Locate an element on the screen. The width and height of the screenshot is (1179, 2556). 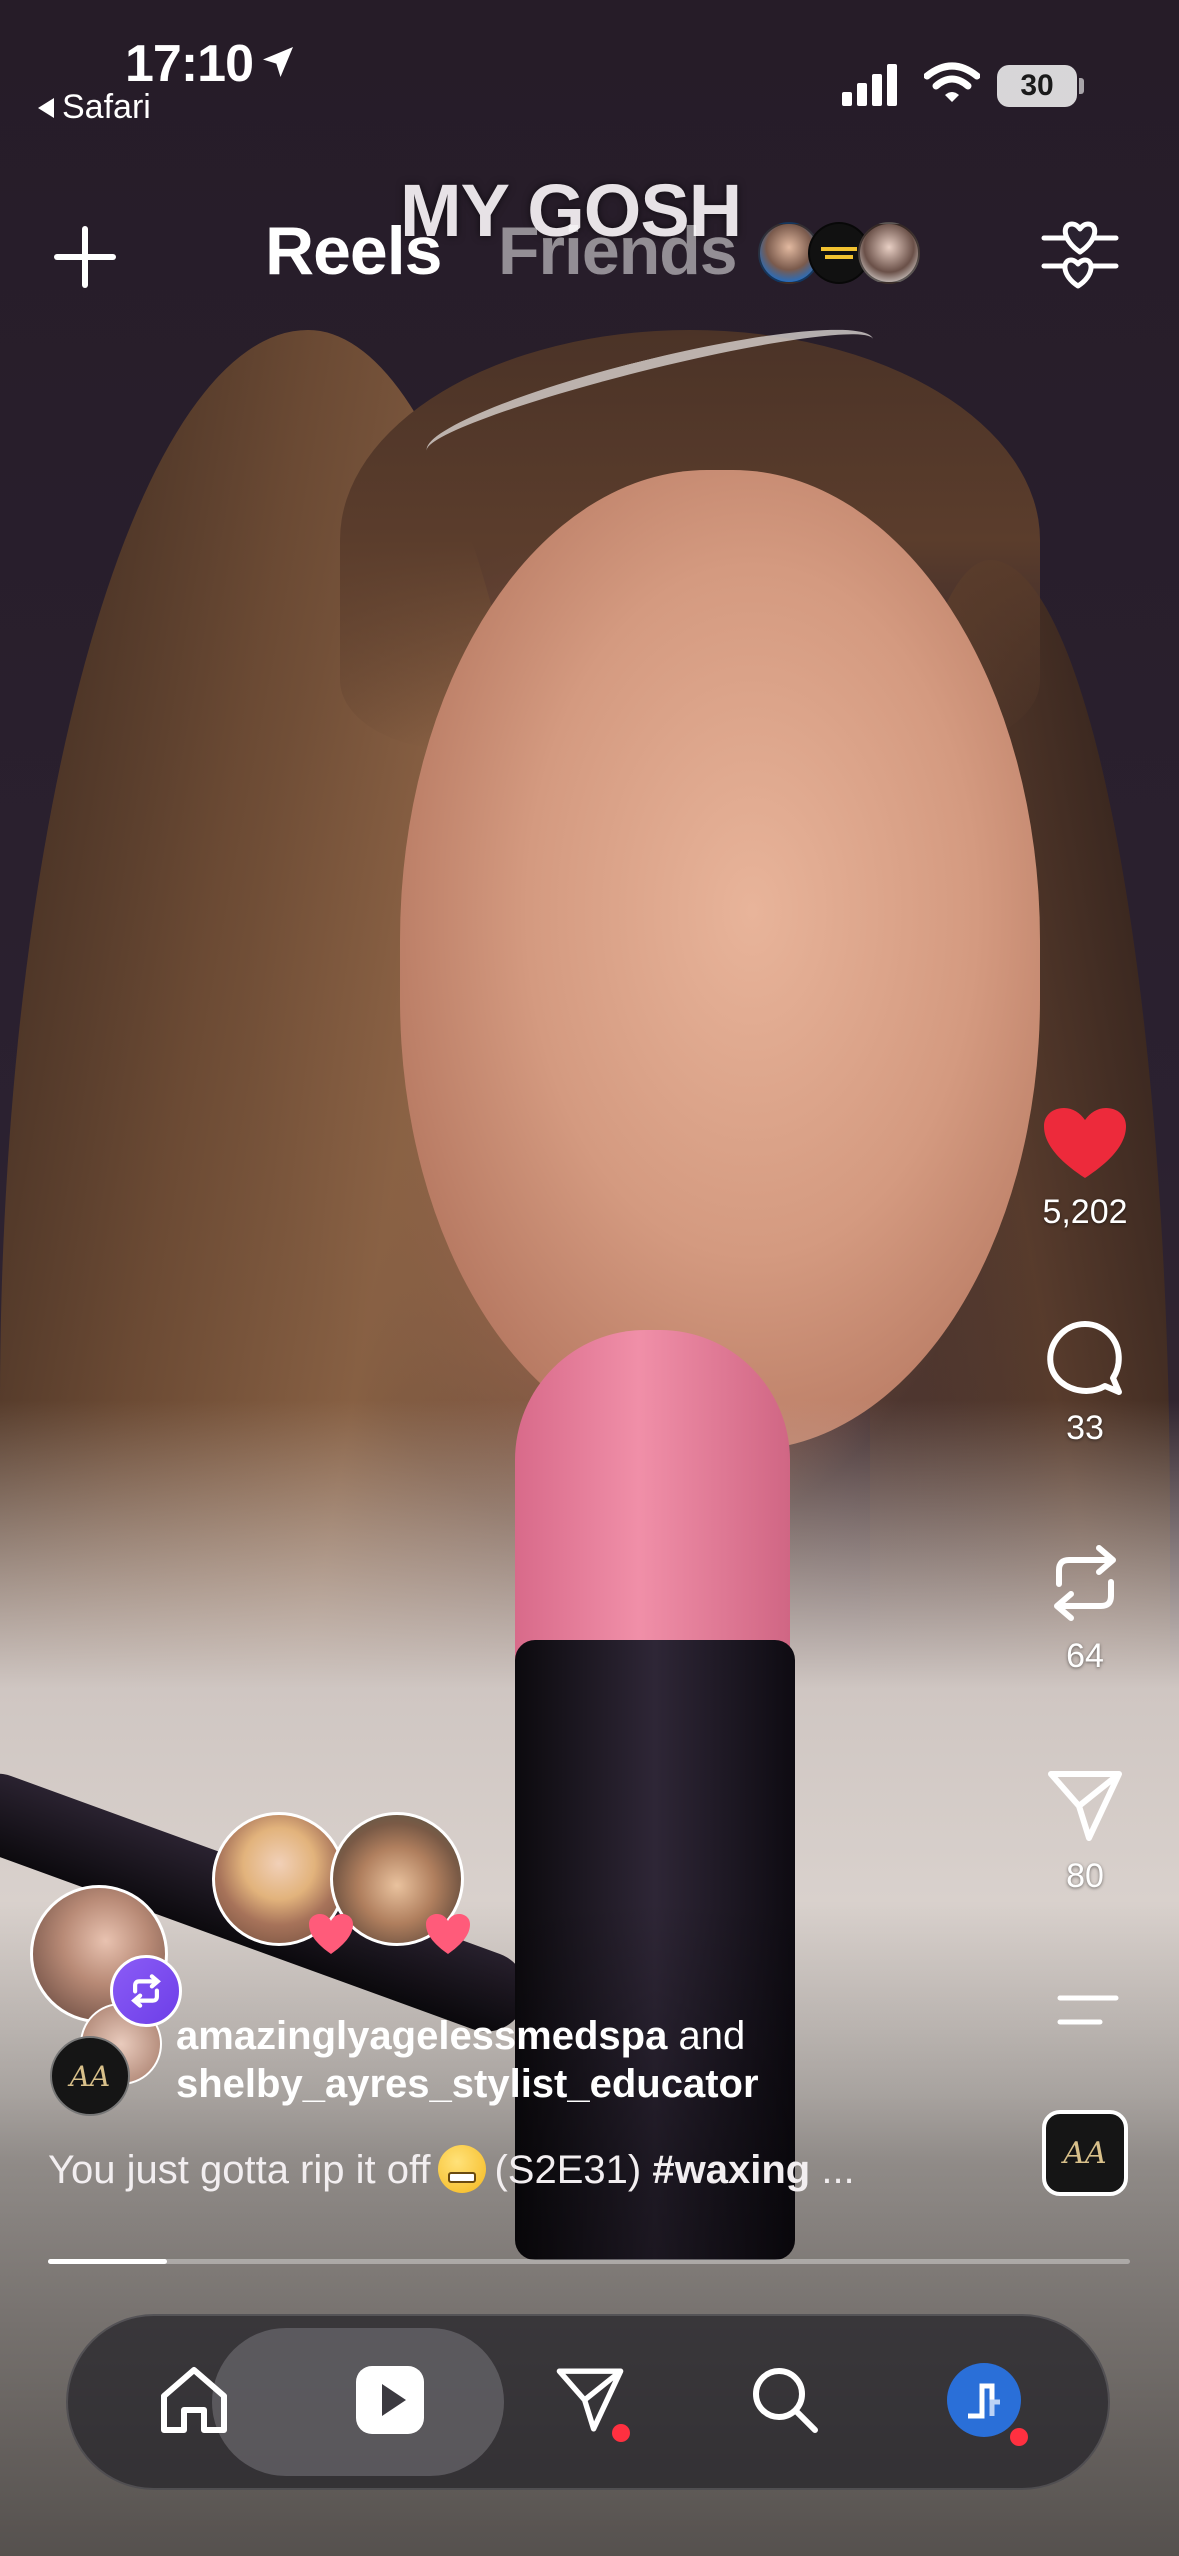
back-to-safari-button: Safari is located at coordinates (94, 107).